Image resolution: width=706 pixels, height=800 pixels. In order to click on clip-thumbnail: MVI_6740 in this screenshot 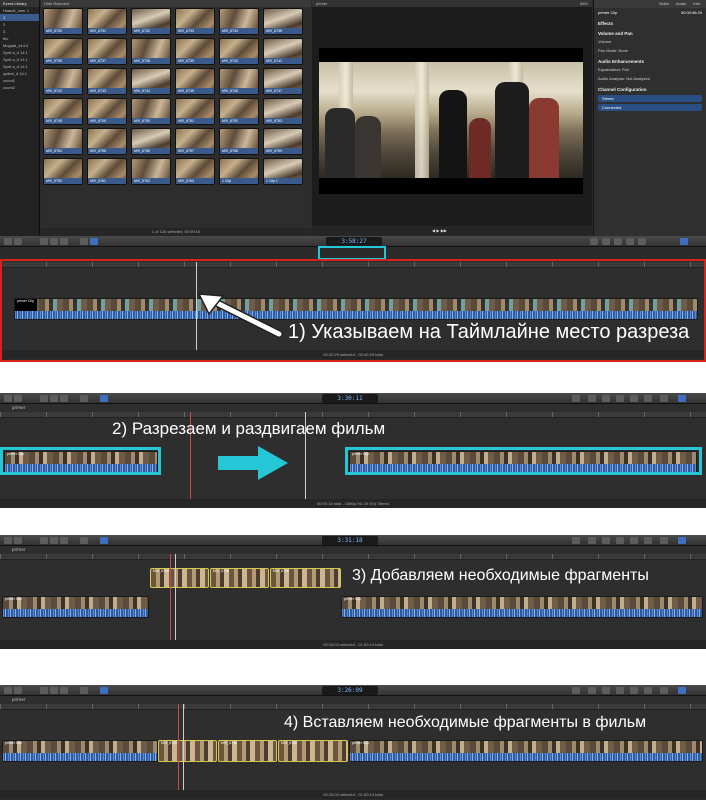, I will do `click(239, 51)`.